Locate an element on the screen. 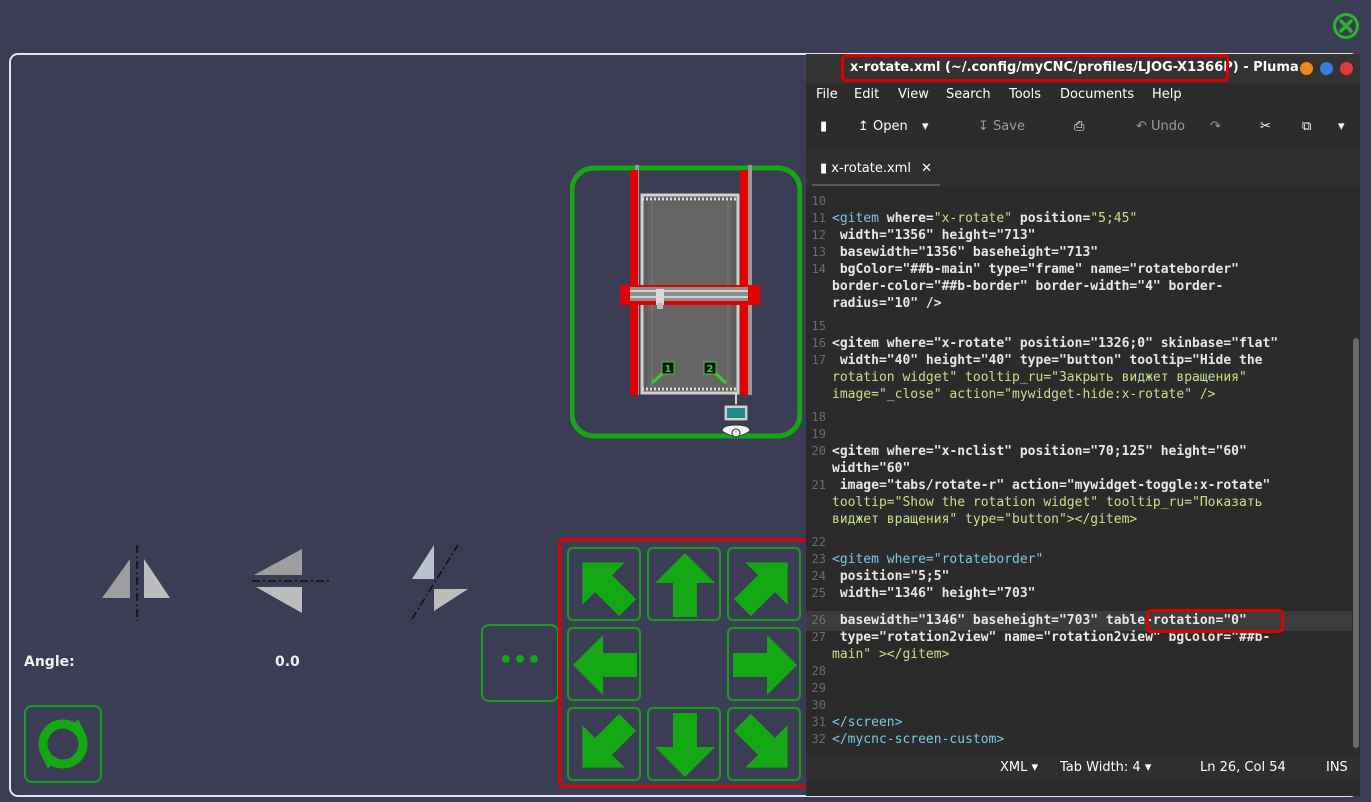 Image resolution: width=1371 pixels, height=802 pixels. menu-help: Help is located at coordinates (1167, 94).